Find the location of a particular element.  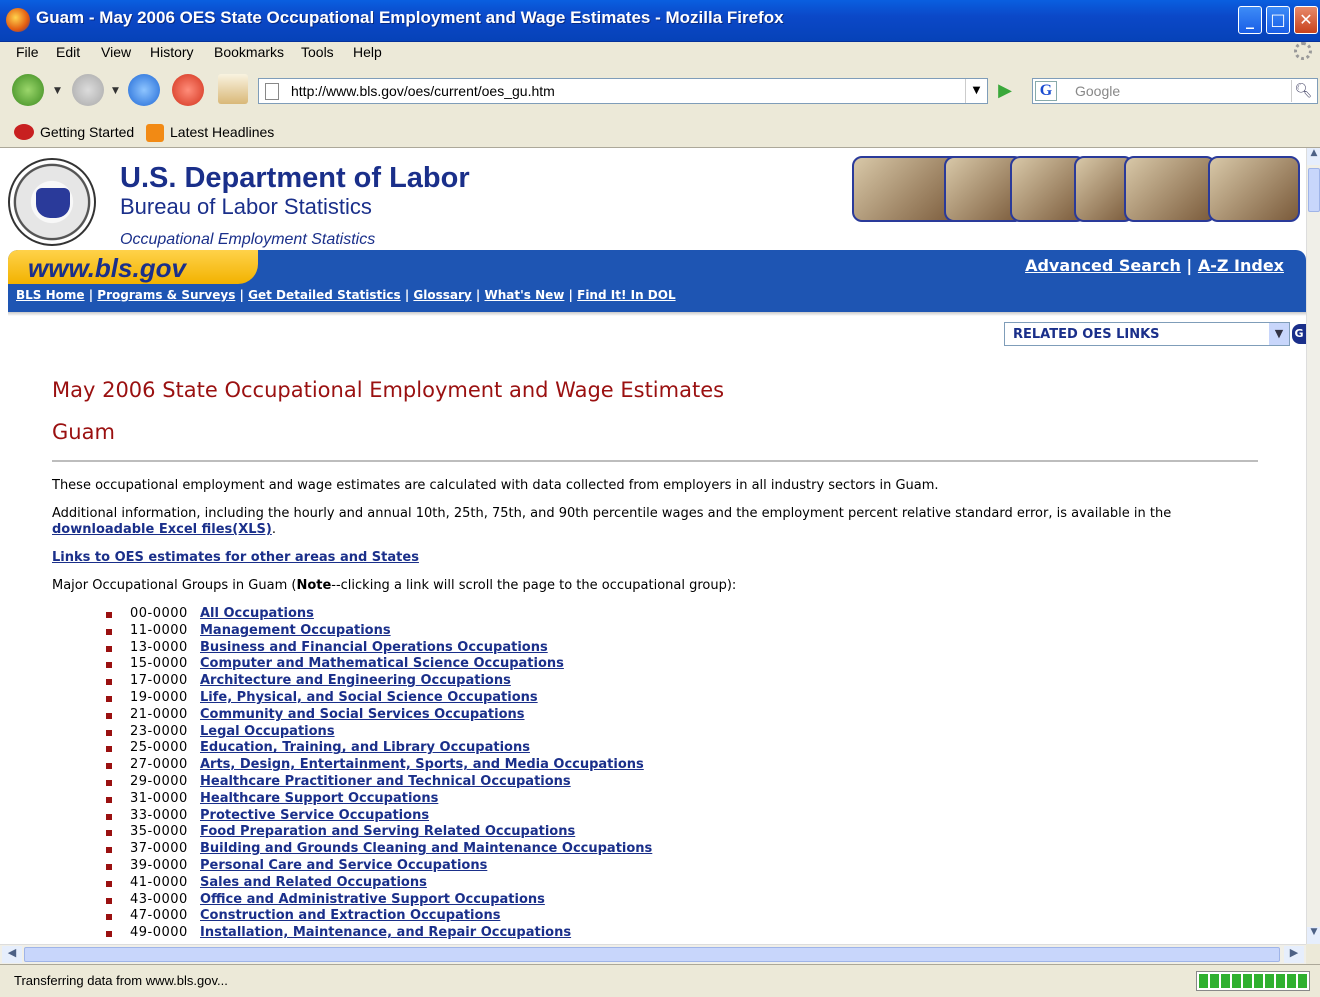

horizontal-scrollbar: ◀ ▶ is located at coordinates (653, 954).